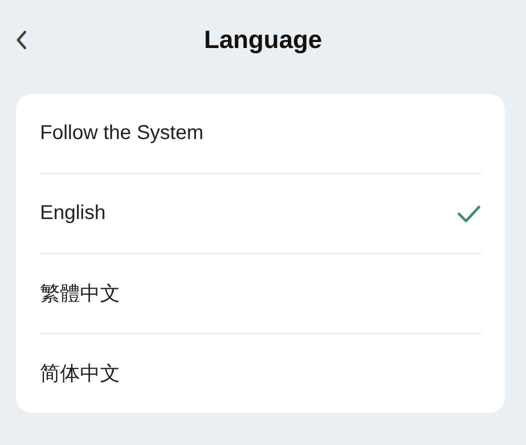  What do you see at coordinates (21, 40) in the screenshot?
I see `back-icon` at bounding box center [21, 40].